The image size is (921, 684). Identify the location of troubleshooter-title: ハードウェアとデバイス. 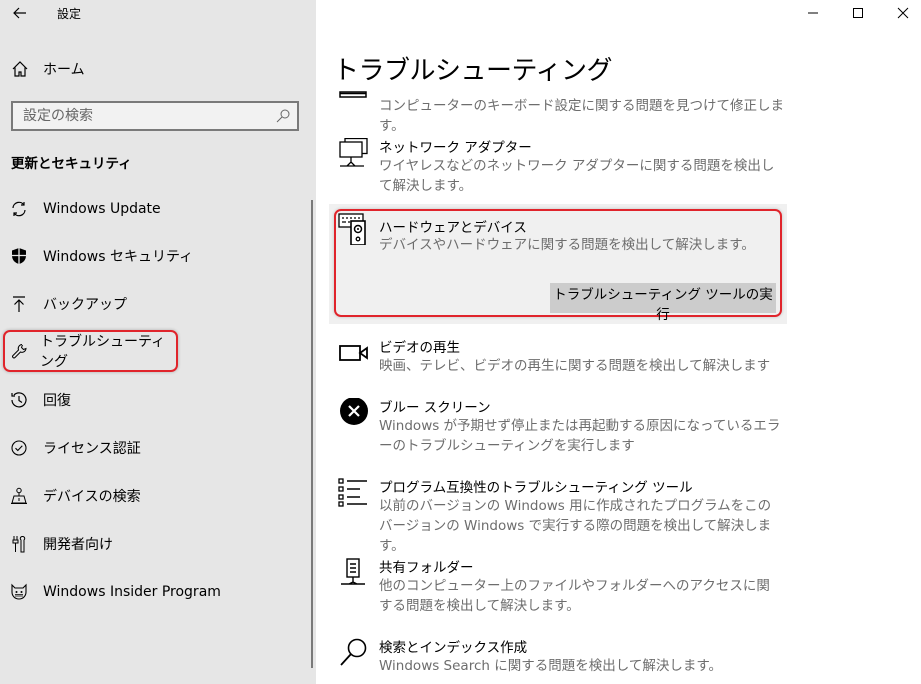
(453, 228).